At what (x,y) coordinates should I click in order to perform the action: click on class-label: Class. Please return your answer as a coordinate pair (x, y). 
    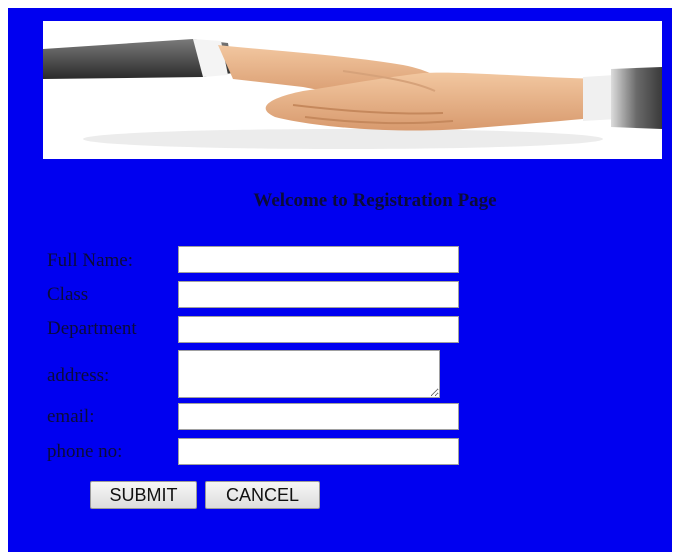
    Looking at the image, I should click on (68, 294).